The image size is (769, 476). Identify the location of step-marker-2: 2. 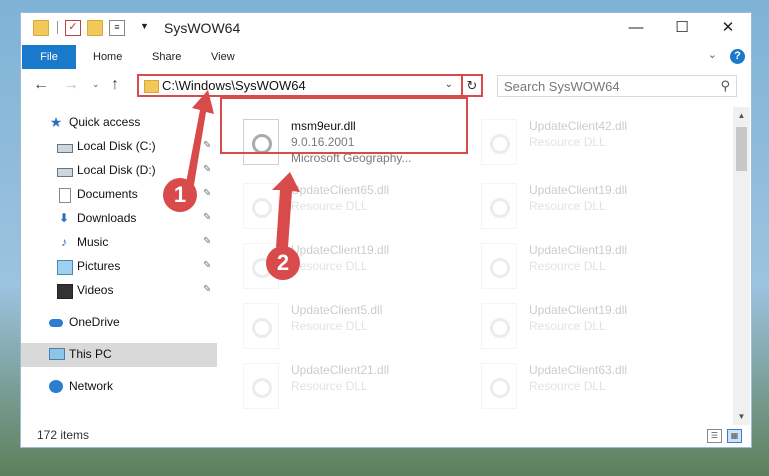
(283, 263).